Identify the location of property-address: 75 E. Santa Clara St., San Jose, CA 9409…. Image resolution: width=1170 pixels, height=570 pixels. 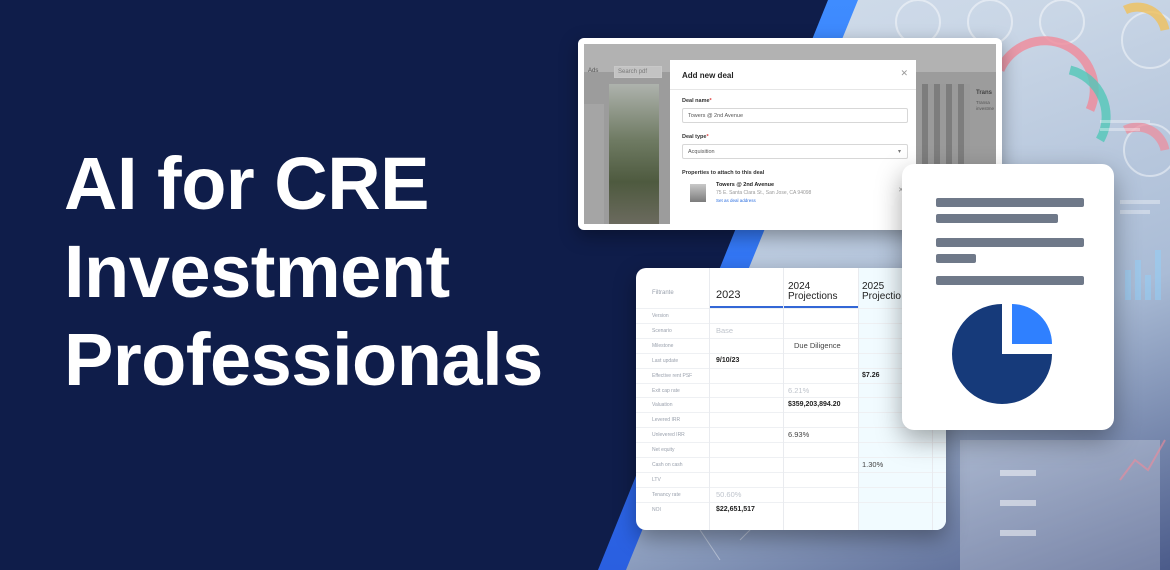
(764, 193).